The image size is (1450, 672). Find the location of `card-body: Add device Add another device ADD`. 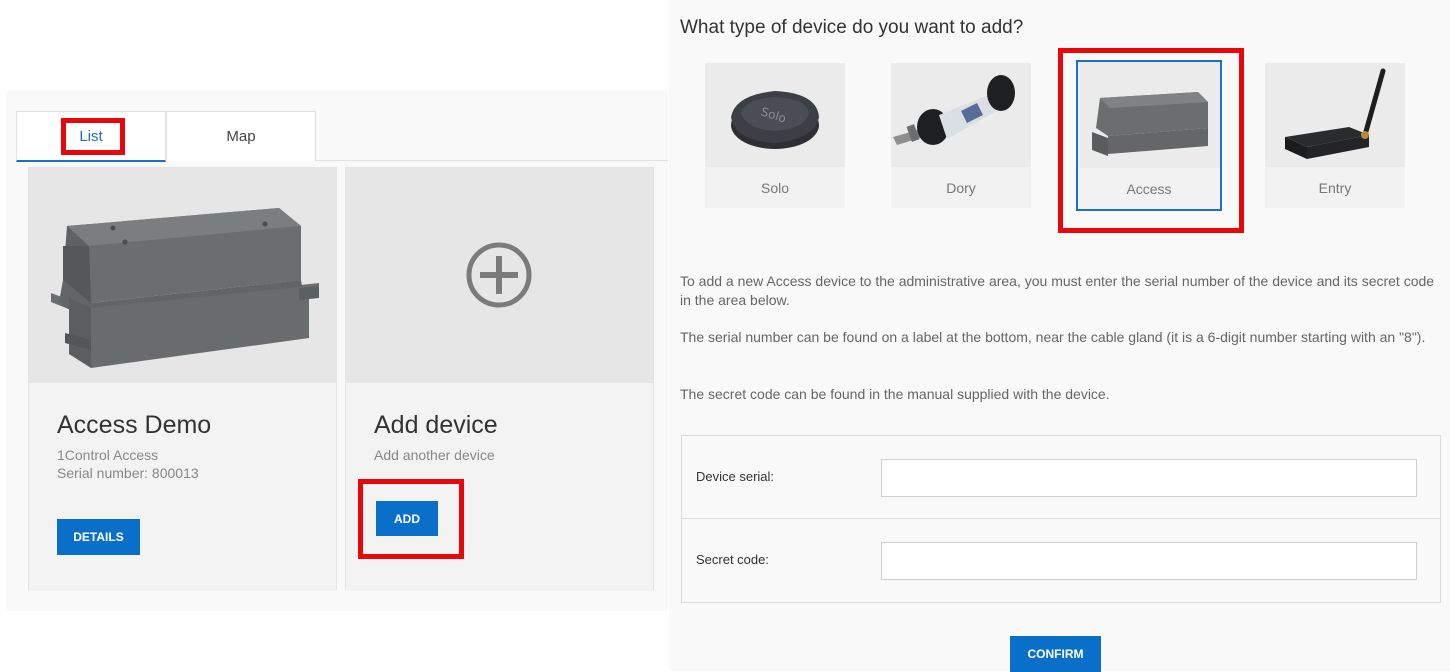

card-body: Add device Add another device ADD is located at coordinates (499, 487).